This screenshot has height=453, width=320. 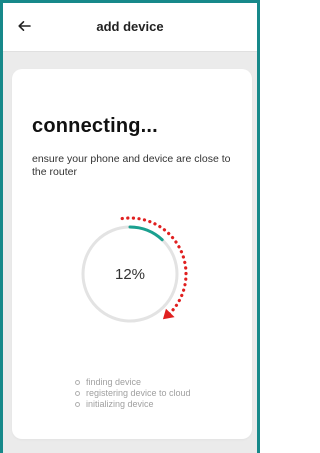 What do you see at coordinates (130, 274) in the screenshot?
I see `progress-percent: 12%` at bounding box center [130, 274].